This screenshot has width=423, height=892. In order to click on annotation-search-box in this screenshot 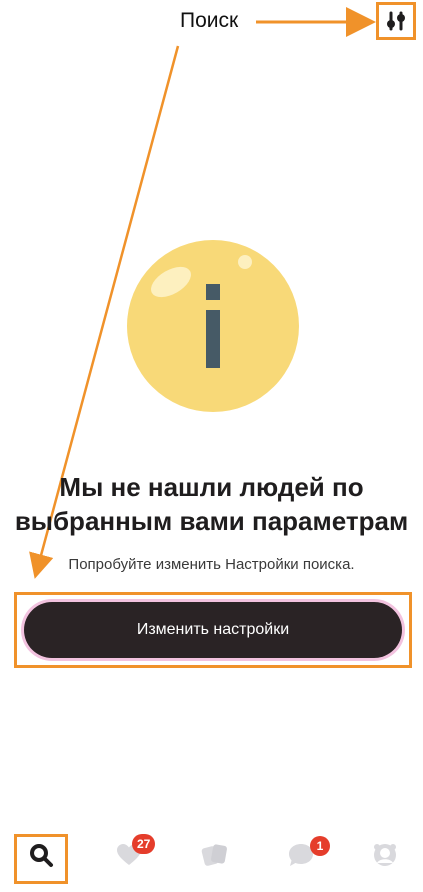, I will do `click(41, 859)`.